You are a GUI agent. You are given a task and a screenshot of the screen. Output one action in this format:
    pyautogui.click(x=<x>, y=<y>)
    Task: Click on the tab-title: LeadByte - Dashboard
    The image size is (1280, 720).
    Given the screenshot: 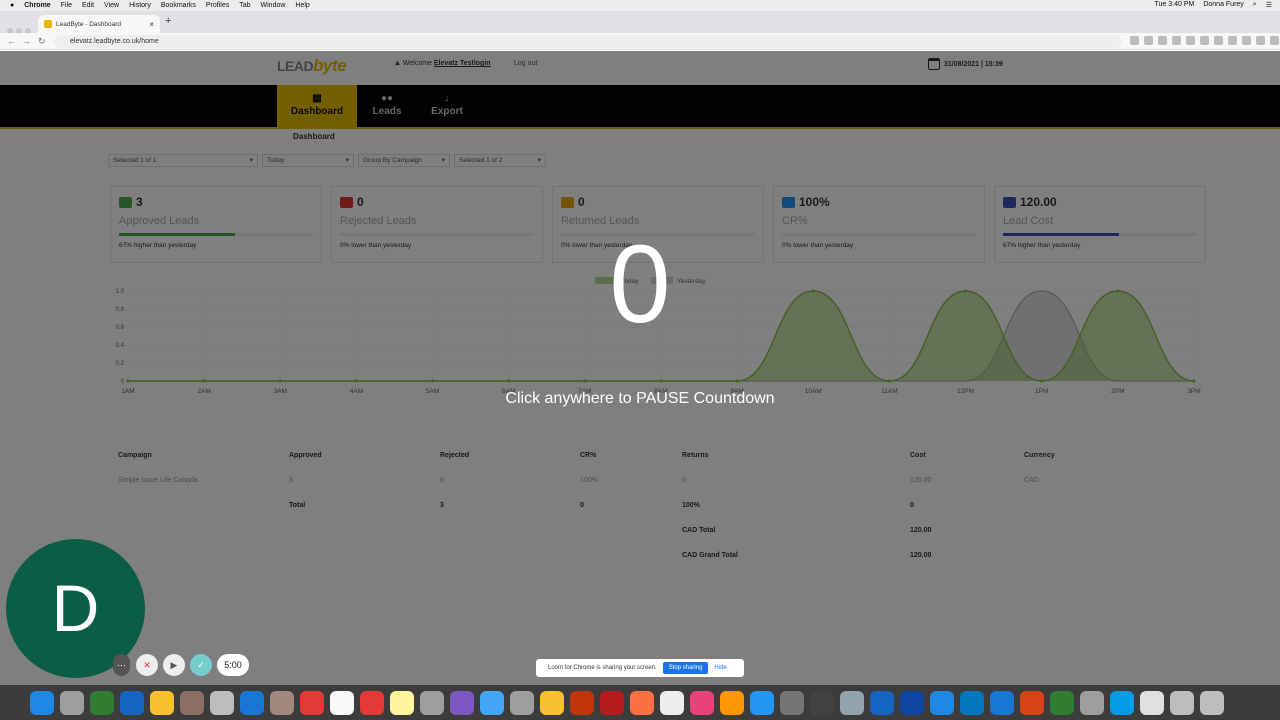 What is the action you would take?
    pyautogui.click(x=89, y=24)
    